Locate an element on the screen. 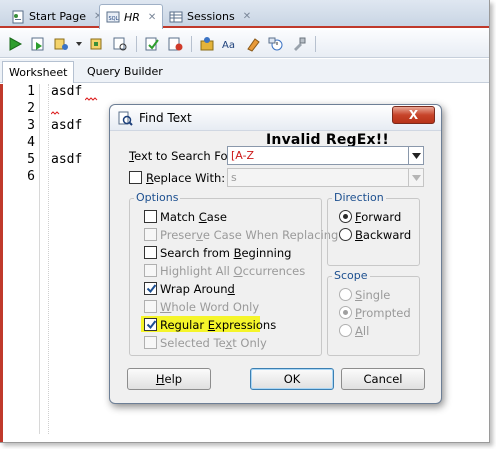  tab-start-page: Start Page ✕ is located at coordinates (56, 16).